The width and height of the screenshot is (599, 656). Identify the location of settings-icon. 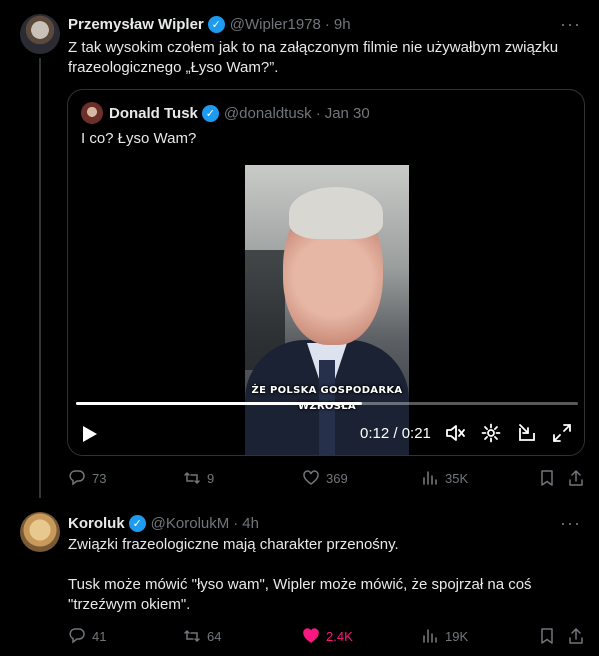
(491, 433).